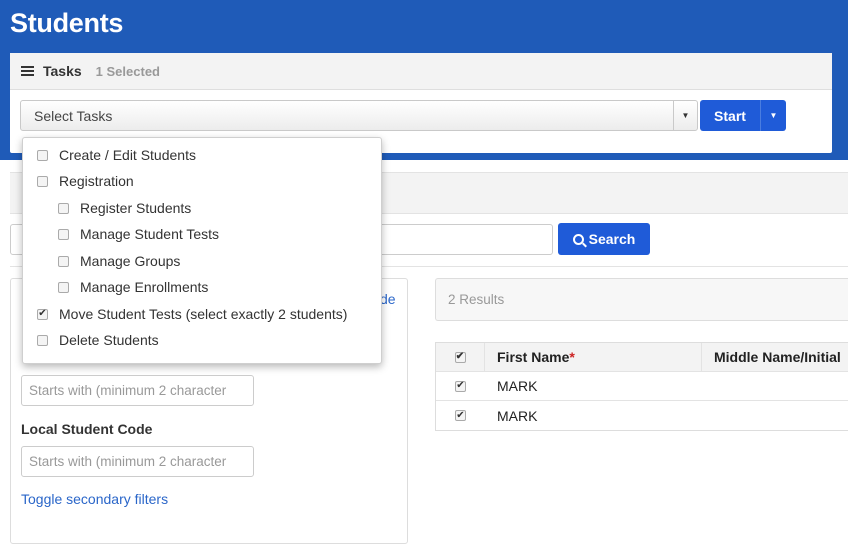 The image size is (848, 556). Describe the element at coordinates (685, 115) in the screenshot. I see `caret-down-icon: ▼` at that location.